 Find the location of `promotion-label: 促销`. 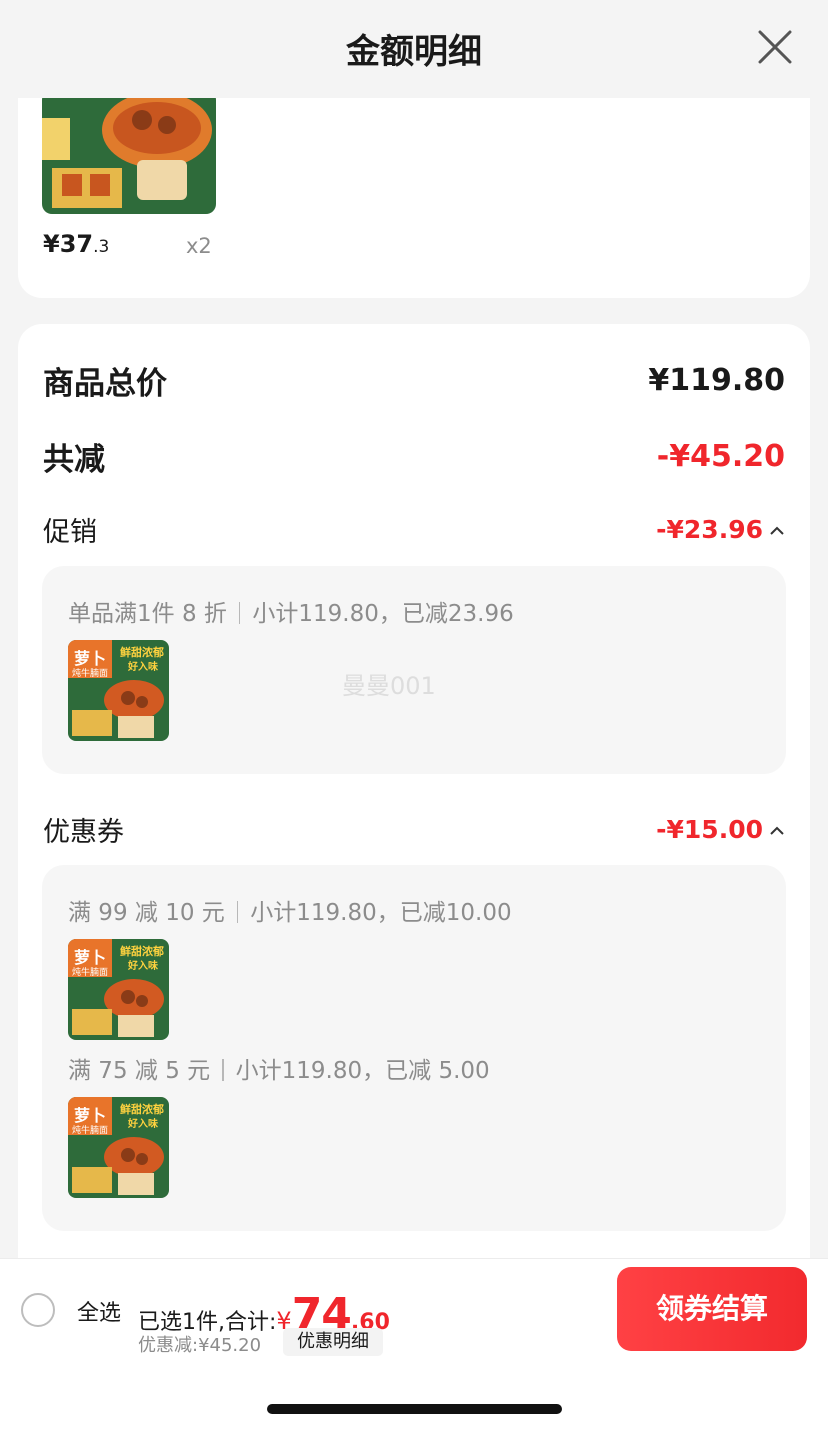

promotion-label: 促销 is located at coordinates (70, 532).